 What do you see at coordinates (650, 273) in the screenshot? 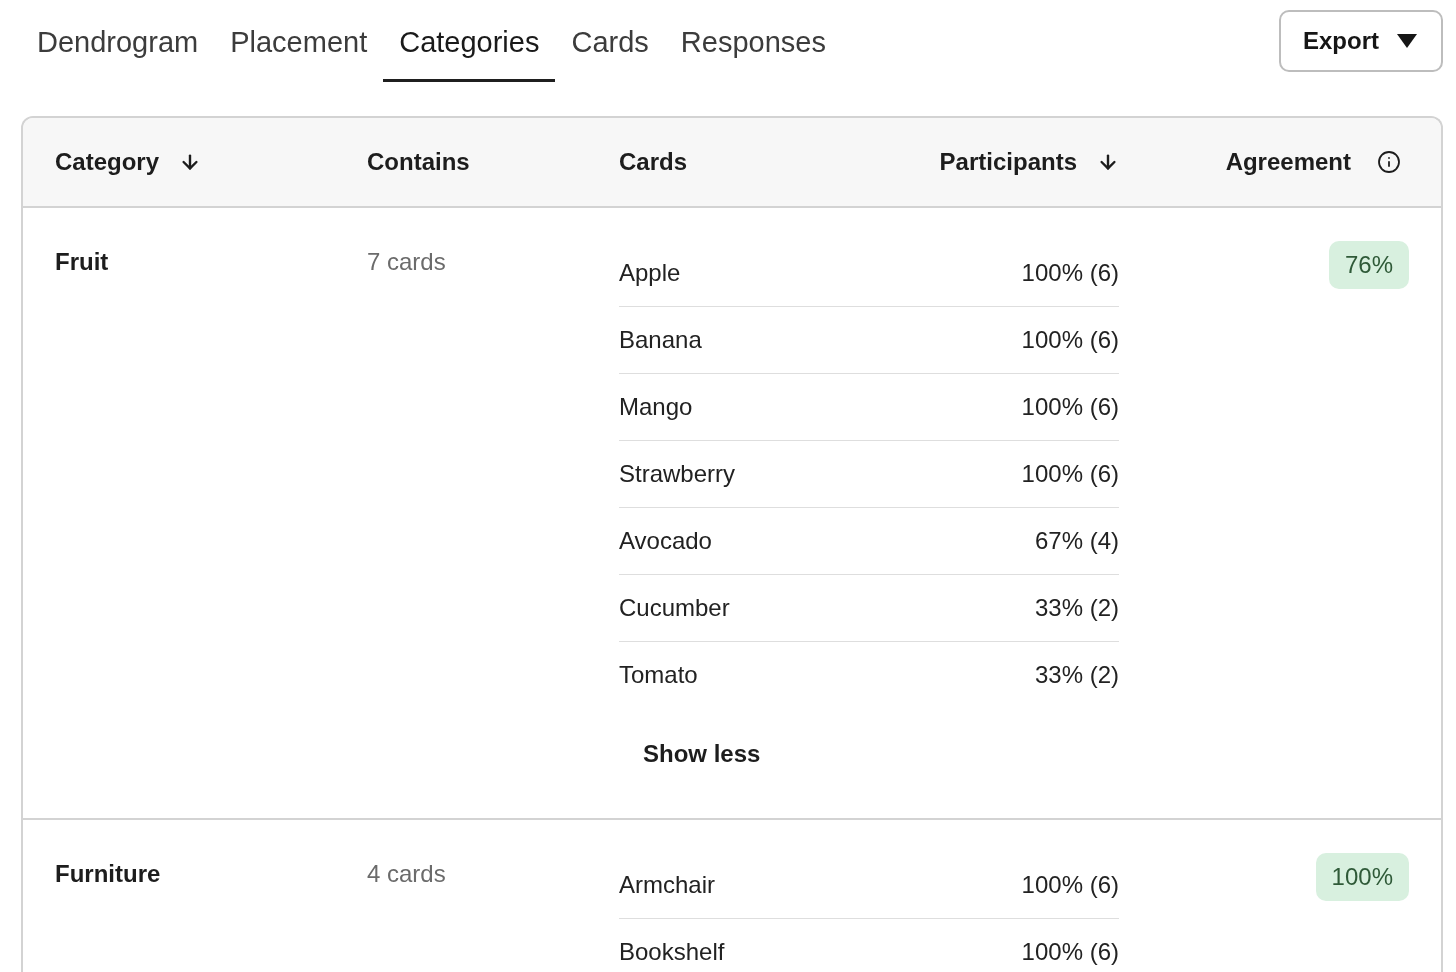
I see `card-name: Apple` at bounding box center [650, 273].